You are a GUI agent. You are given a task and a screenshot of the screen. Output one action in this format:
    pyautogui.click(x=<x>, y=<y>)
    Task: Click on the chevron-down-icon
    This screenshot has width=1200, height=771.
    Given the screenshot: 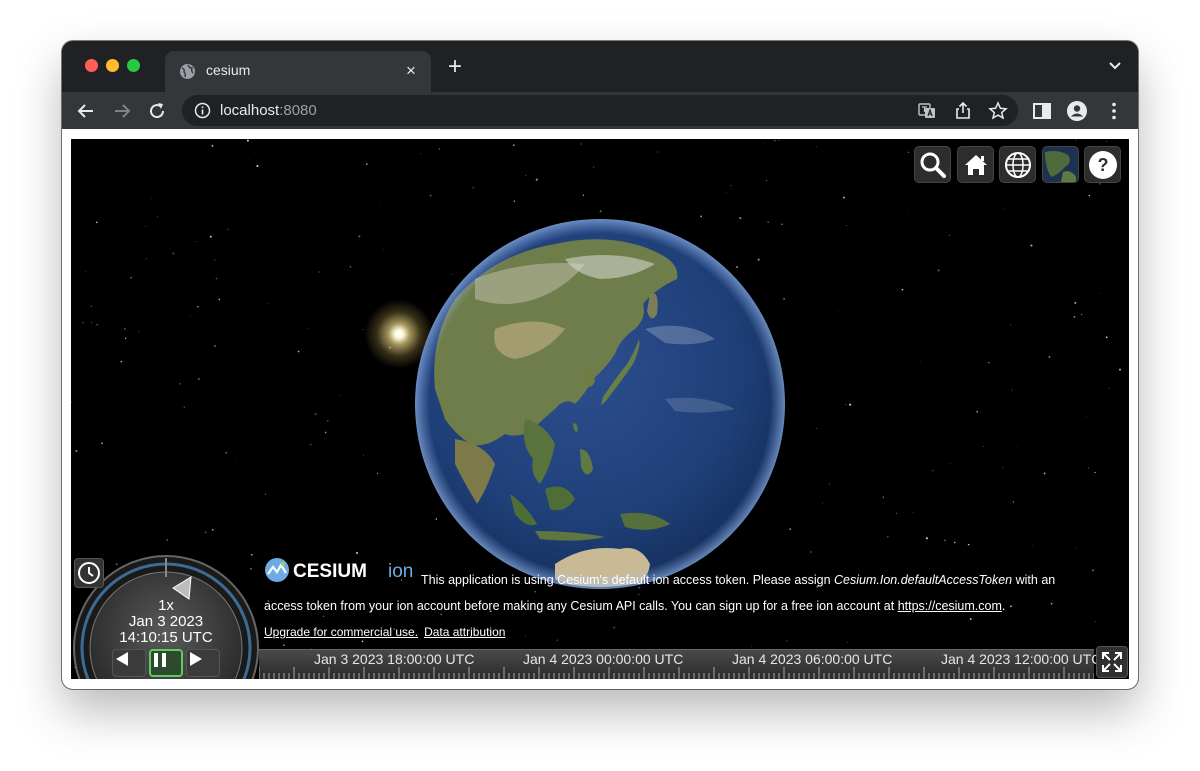 What is the action you would take?
    pyautogui.click(x=1115, y=66)
    